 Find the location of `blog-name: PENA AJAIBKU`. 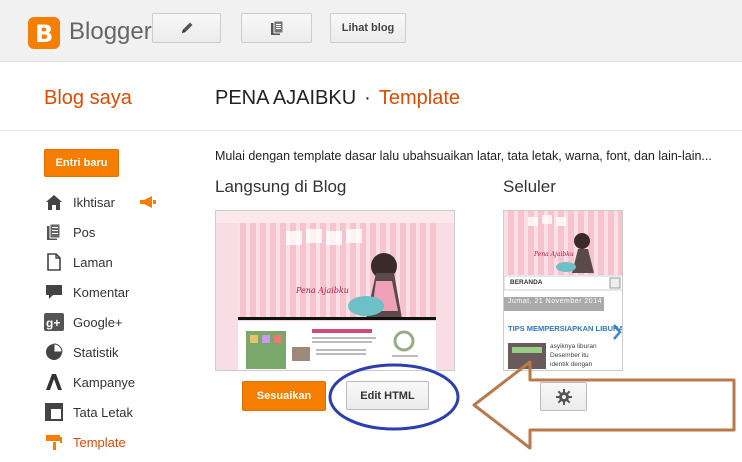

blog-name: PENA AJAIBKU is located at coordinates (285, 98).